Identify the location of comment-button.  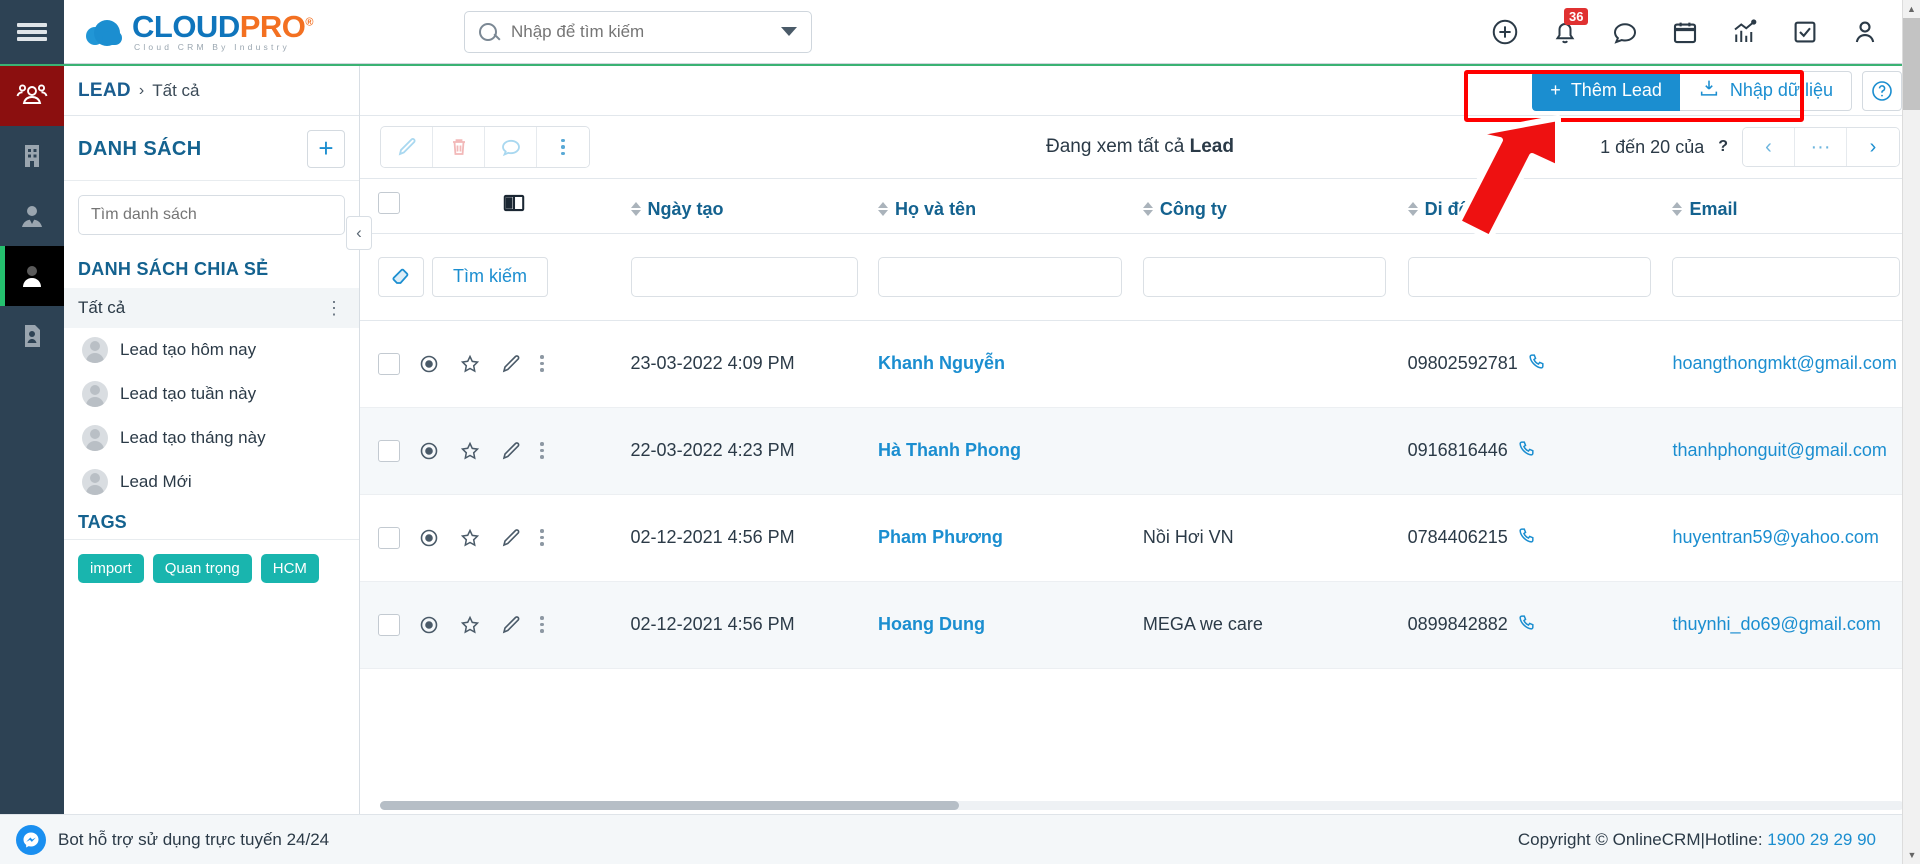
(511, 147).